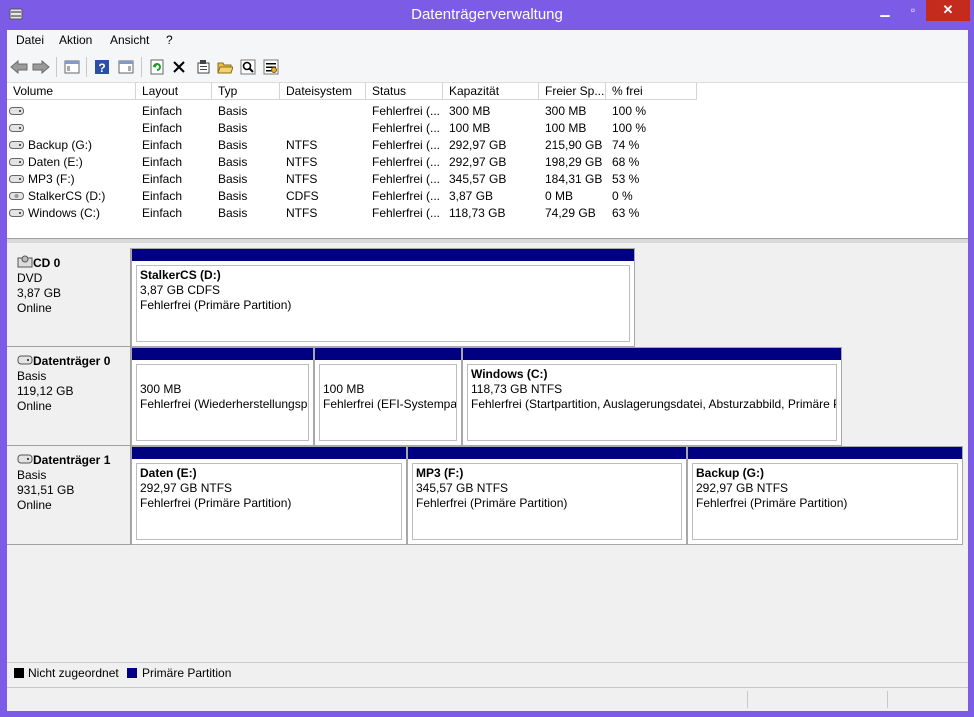 Image resolution: width=974 pixels, height=717 pixels. I want to click on volume-capacity: 100 MB, so click(470, 128).